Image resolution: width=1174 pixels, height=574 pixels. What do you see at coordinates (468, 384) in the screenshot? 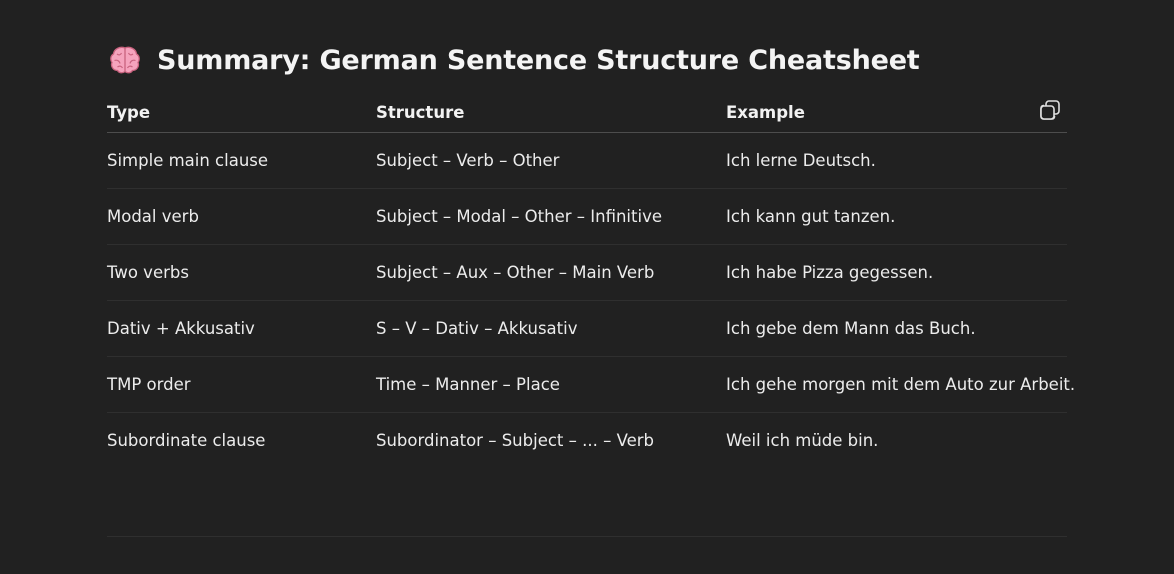
I see `cell-structure: Time – Manner – Place` at bounding box center [468, 384].